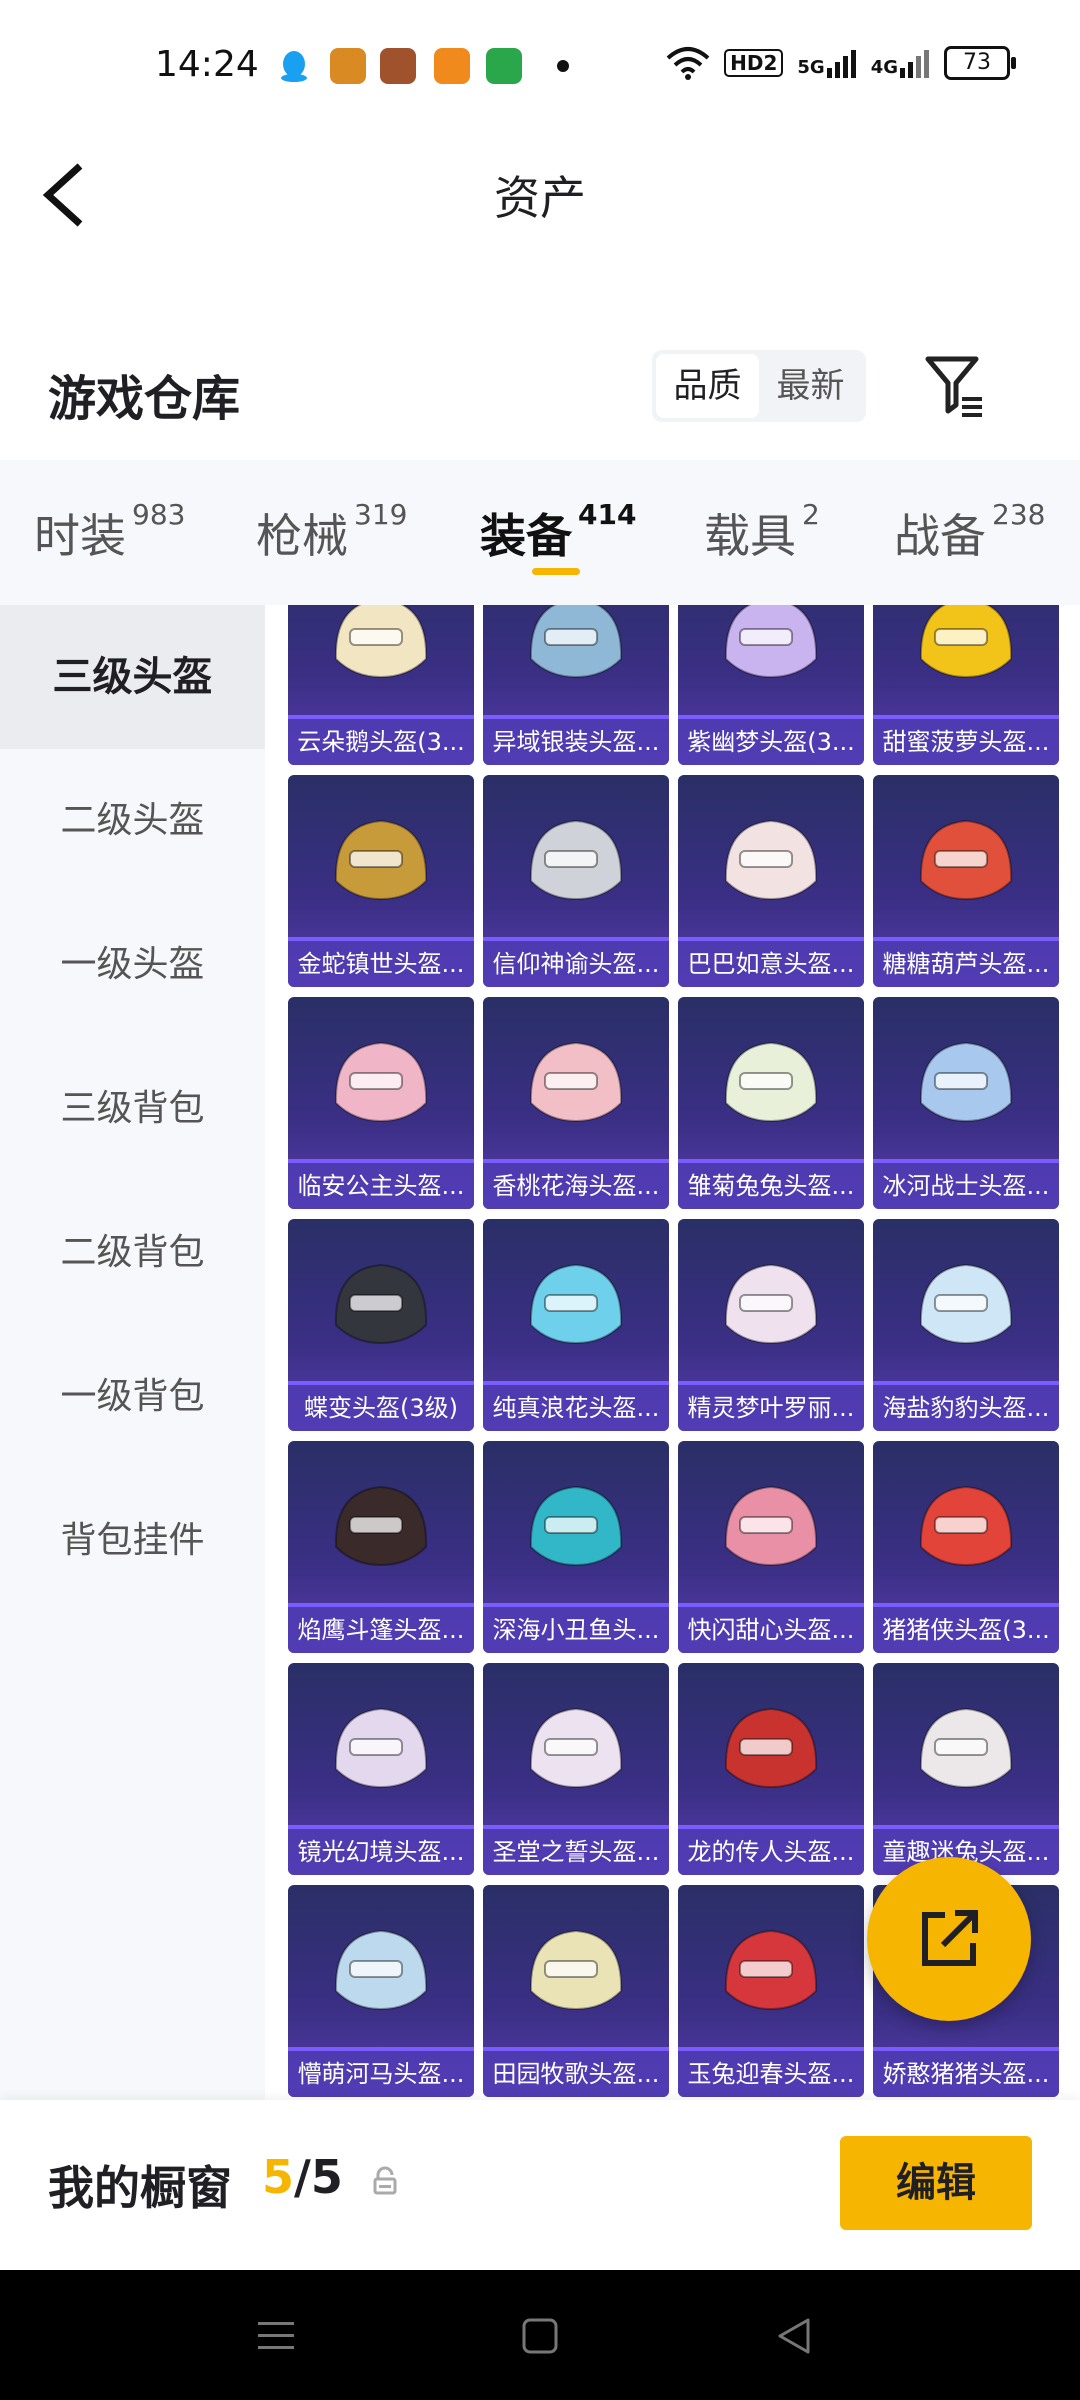 Image resolution: width=1080 pixels, height=2400 pixels. Describe the element at coordinates (794, 2336) in the screenshot. I see `back-nav-icon` at that location.